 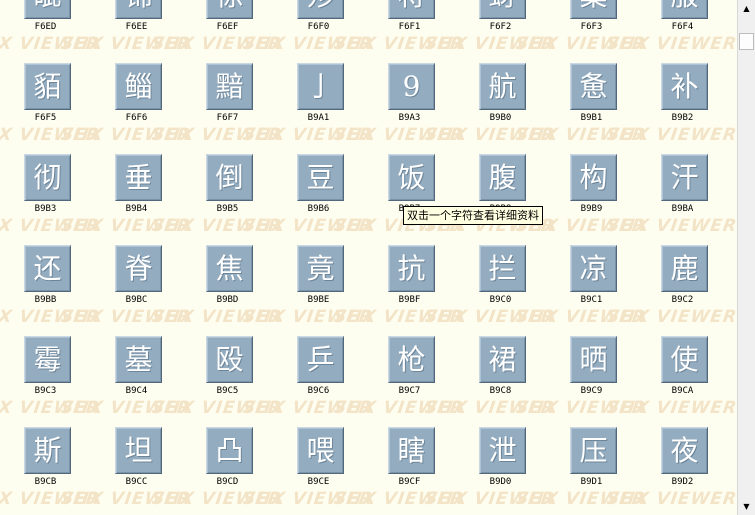 I want to click on character-code: B9C2, so click(x=682, y=300).